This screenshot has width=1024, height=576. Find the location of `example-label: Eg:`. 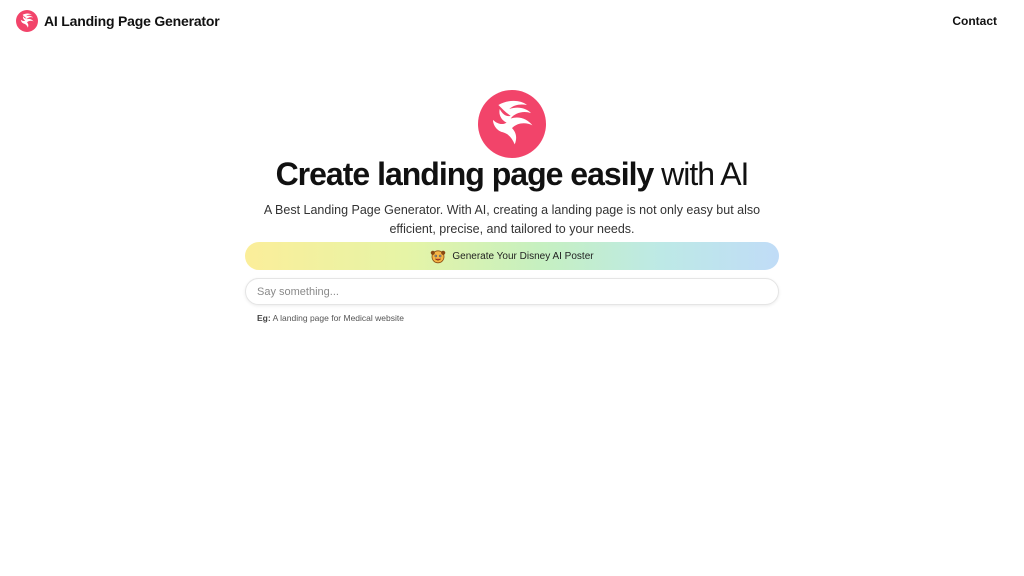

example-label: Eg: is located at coordinates (264, 318).